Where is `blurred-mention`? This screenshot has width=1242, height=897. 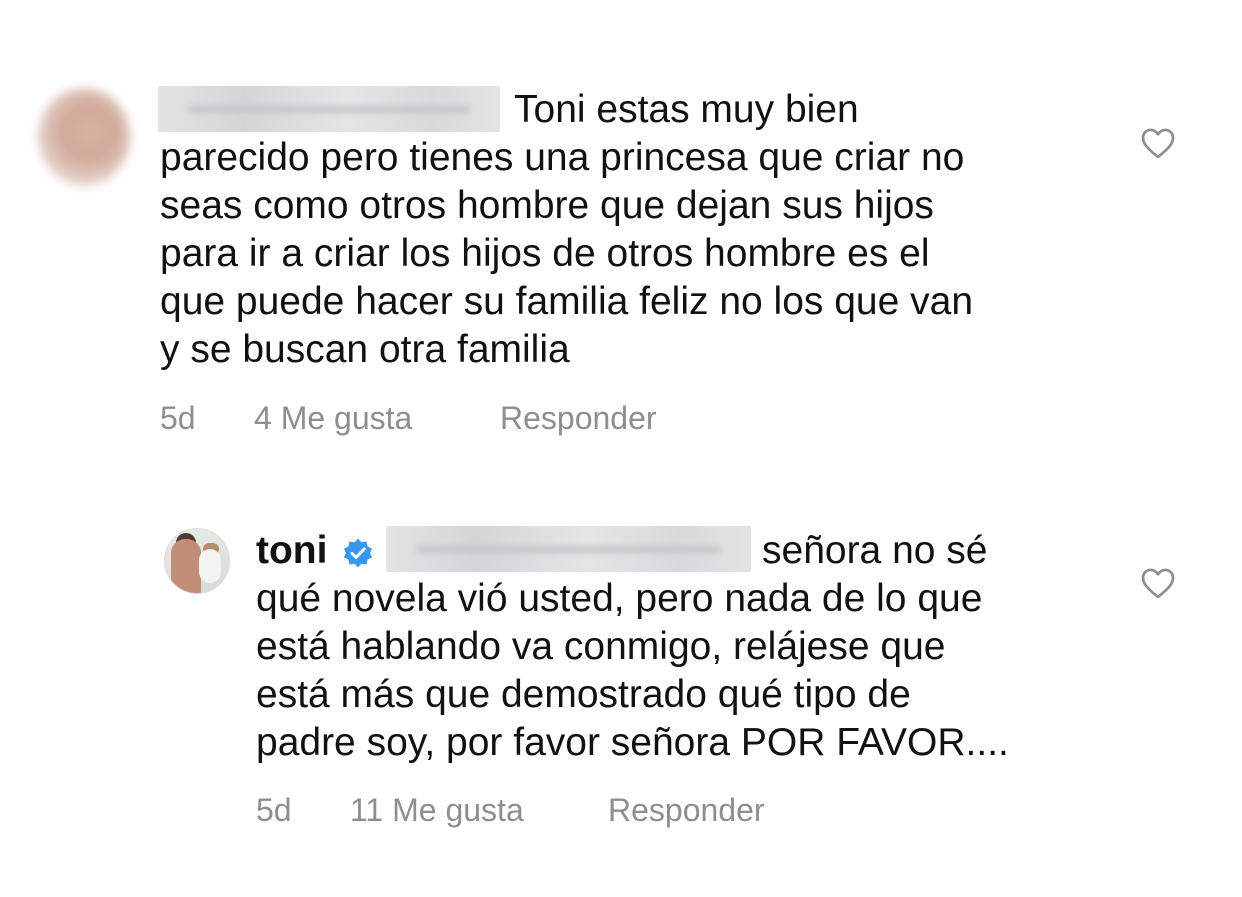 blurred-mention is located at coordinates (568, 549).